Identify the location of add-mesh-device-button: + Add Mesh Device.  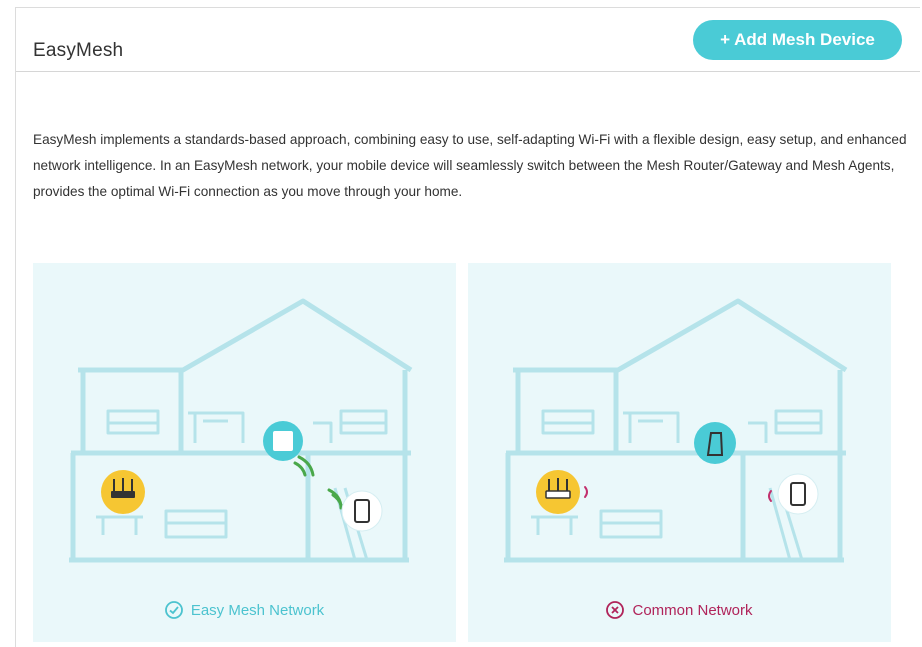
(797, 40).